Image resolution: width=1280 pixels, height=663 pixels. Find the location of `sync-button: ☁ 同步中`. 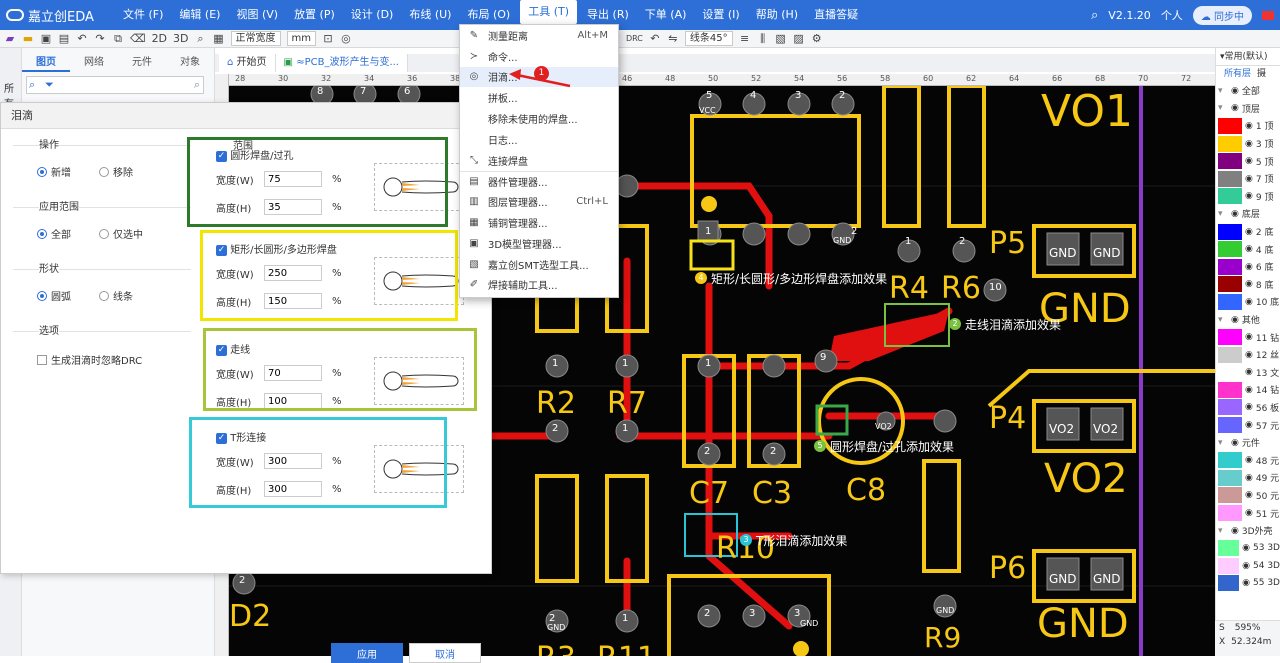

sync-button: ☁ 同步中 is located at coordinates (1222, 15).